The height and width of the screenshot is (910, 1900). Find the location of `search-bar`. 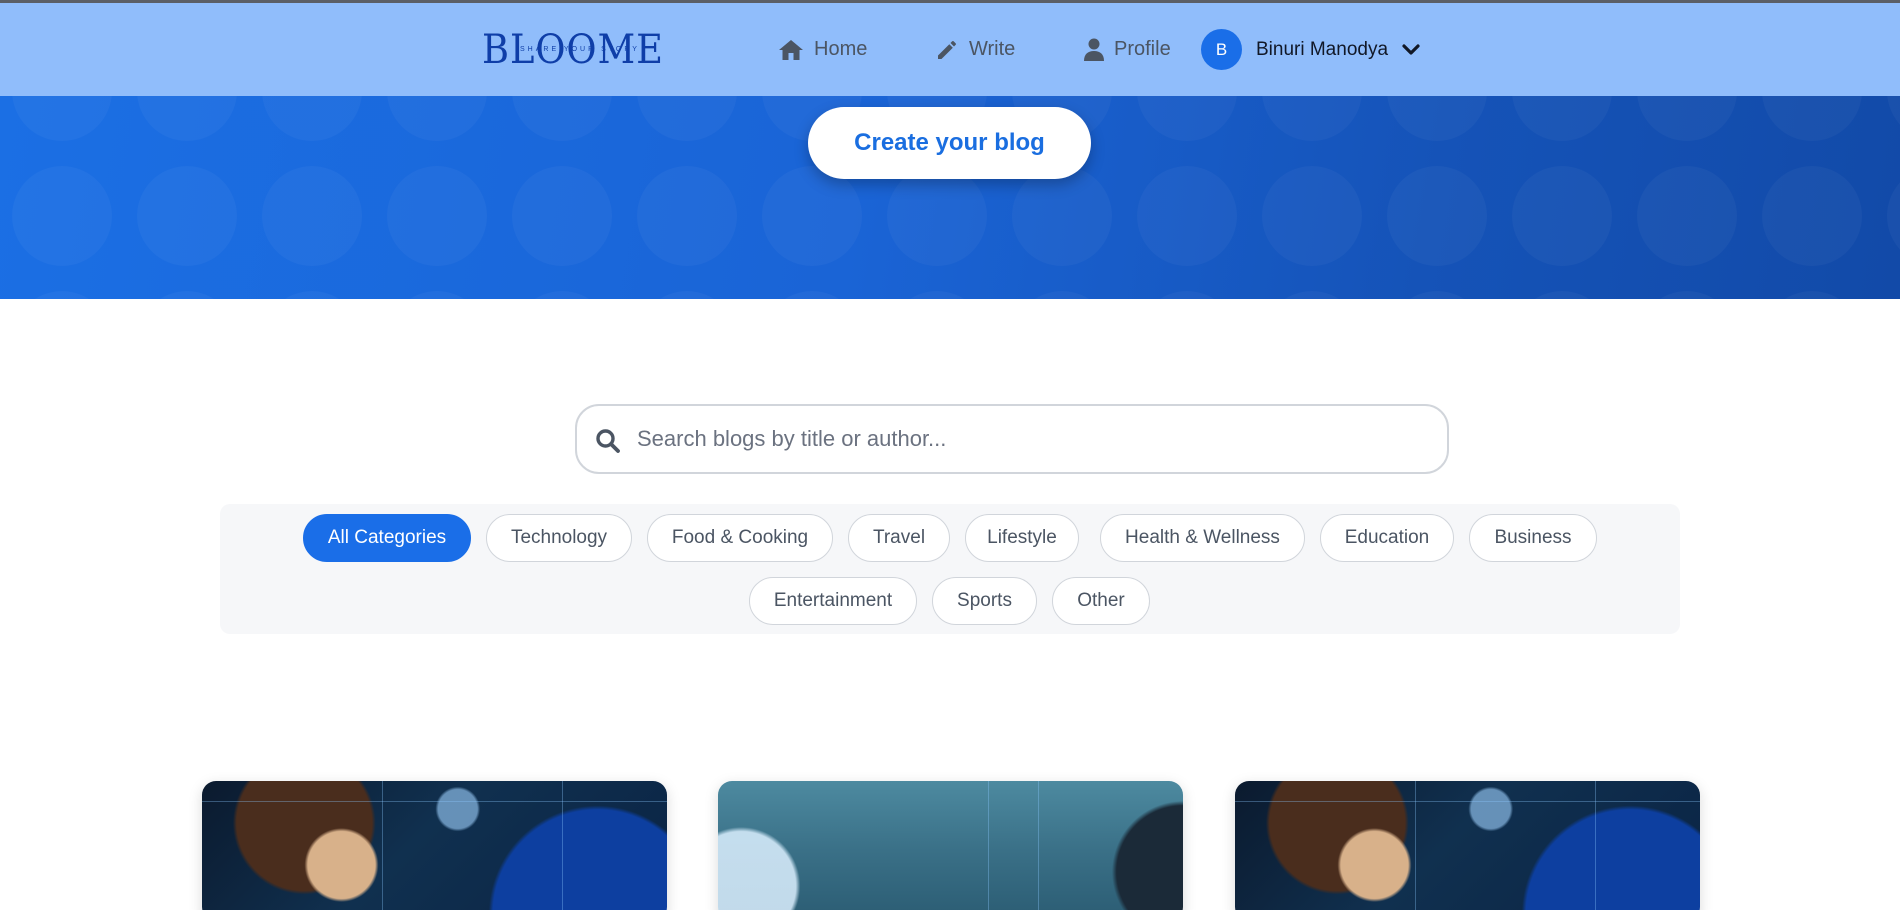

search-bar is located at coordinates (1012, 439).